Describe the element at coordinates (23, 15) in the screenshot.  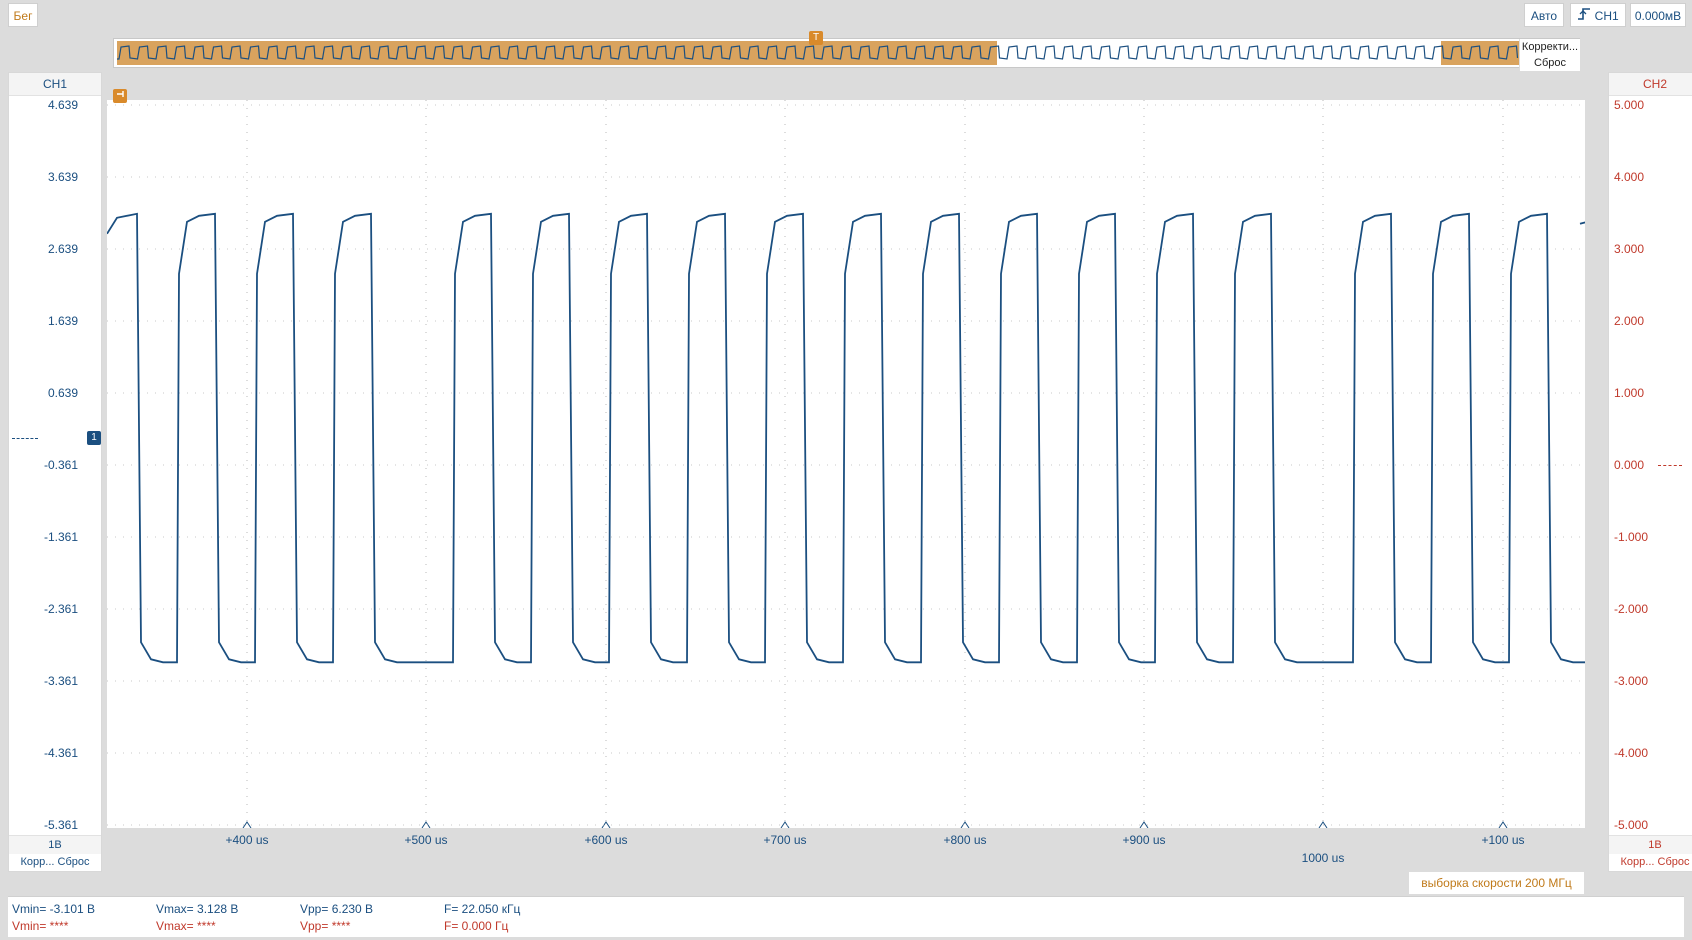
I see `run-status-button: Бег` at that location.